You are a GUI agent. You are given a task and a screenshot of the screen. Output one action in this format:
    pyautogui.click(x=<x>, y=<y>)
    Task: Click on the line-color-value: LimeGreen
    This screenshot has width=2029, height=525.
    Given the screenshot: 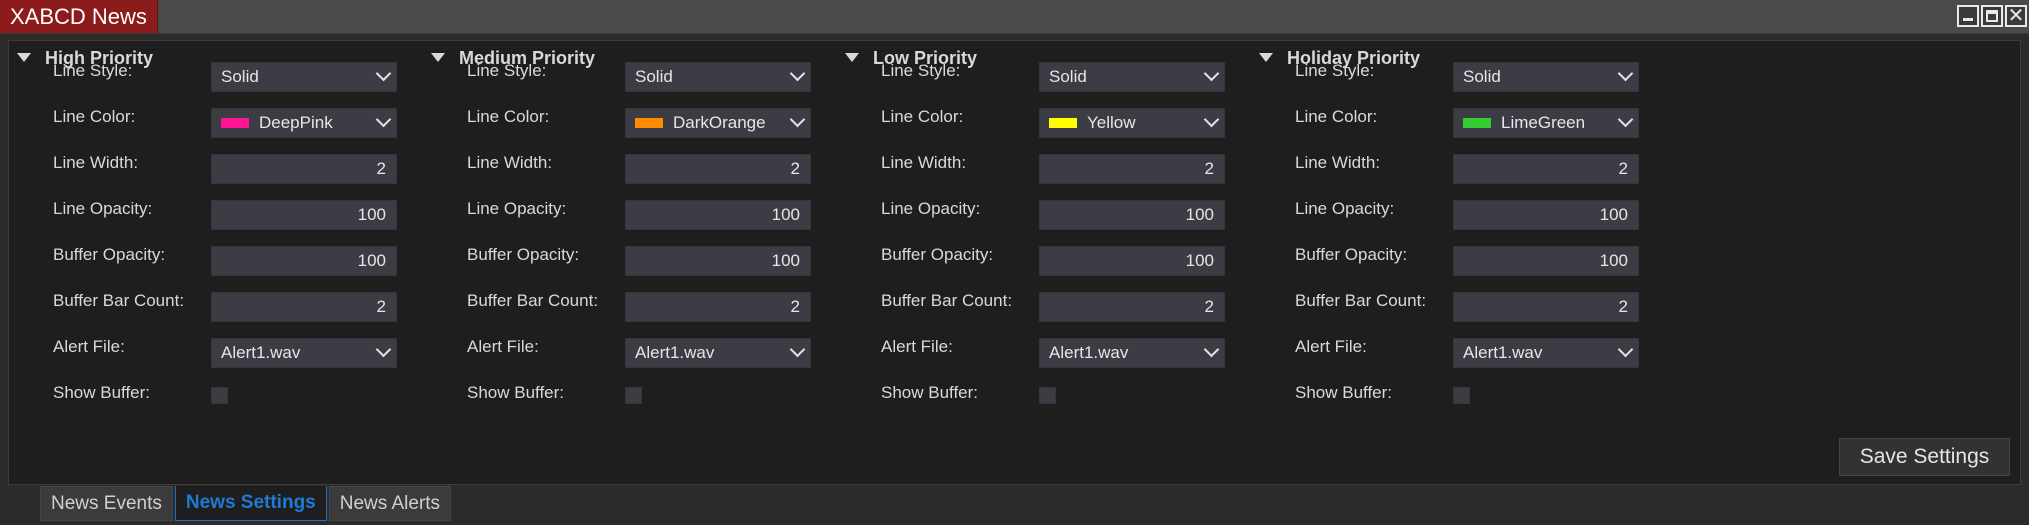 What is the action you would take?
    pyautogui.click(x=1543, y=122)
    